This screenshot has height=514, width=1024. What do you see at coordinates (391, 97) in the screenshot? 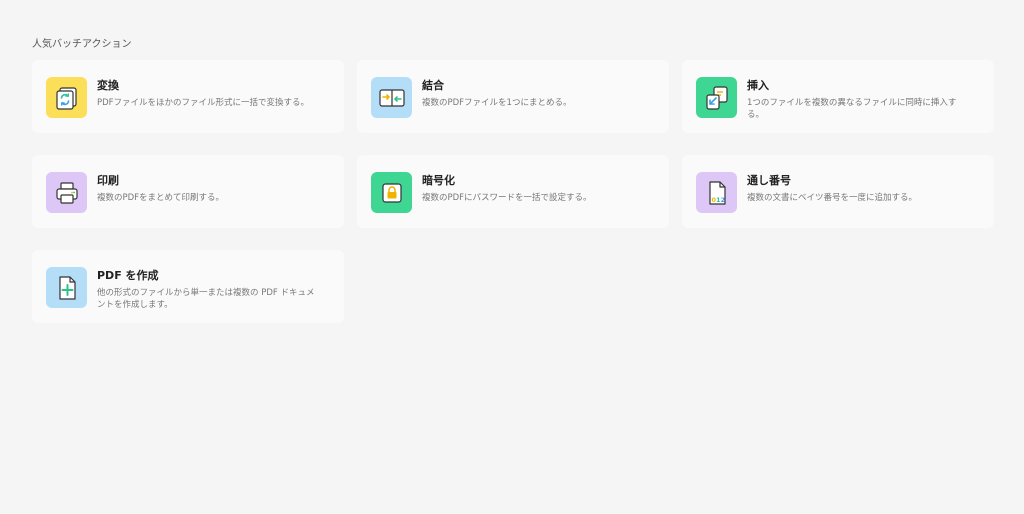
I see `merge-icon` at bounding box center [391, 97].